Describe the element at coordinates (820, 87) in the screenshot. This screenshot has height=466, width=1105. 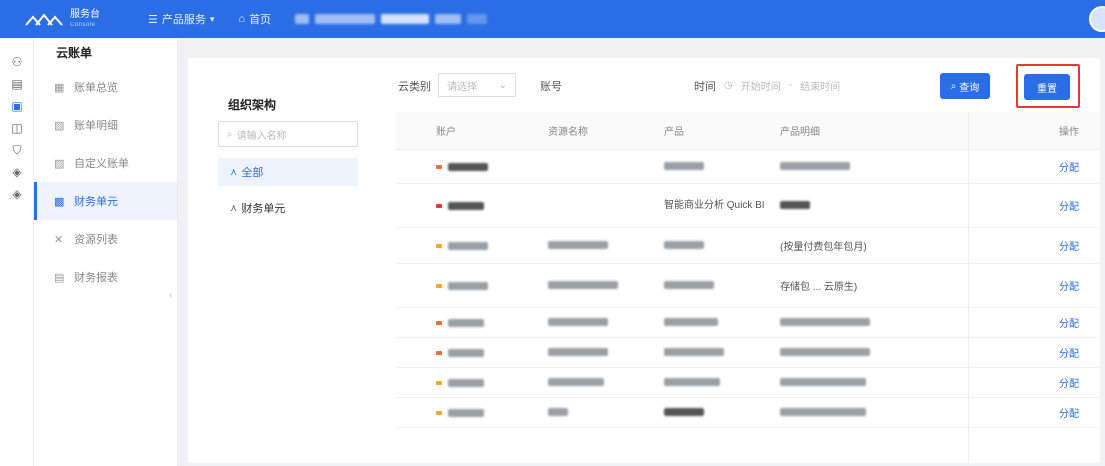
I see `end-time-placeholder: 结束时间` at that location.